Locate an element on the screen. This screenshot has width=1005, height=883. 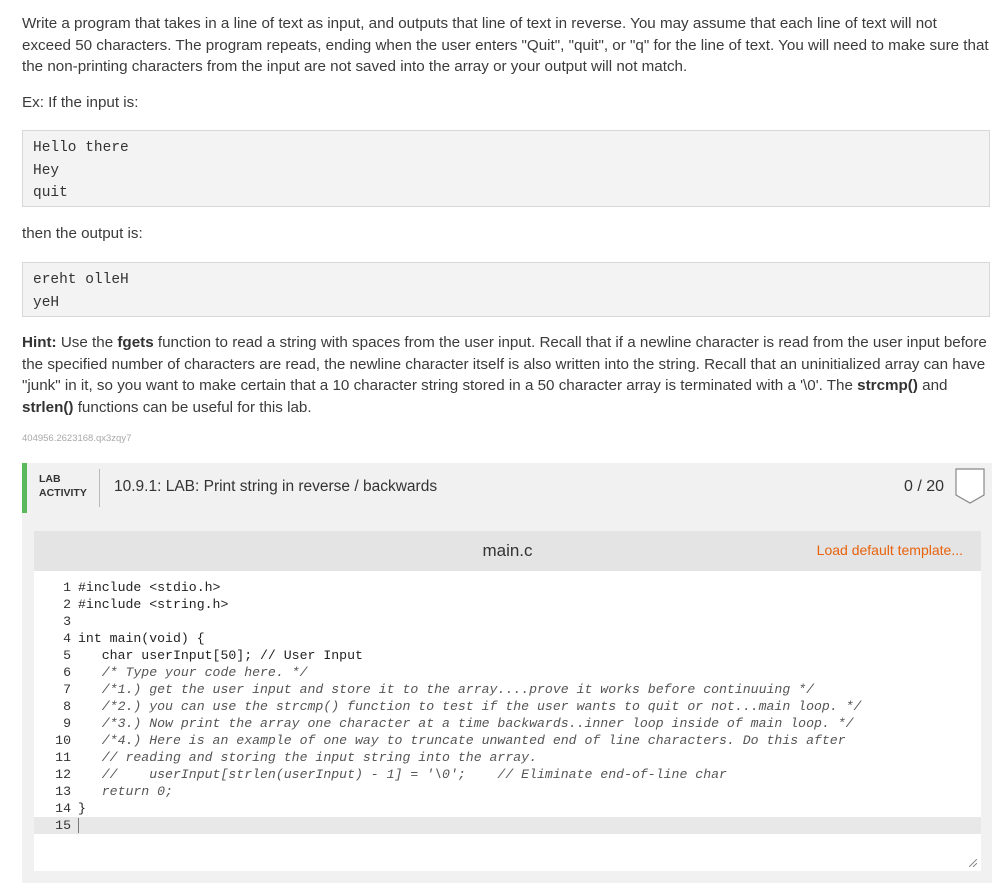
code-text: int main(void) { is located at coordinates (141, 638).